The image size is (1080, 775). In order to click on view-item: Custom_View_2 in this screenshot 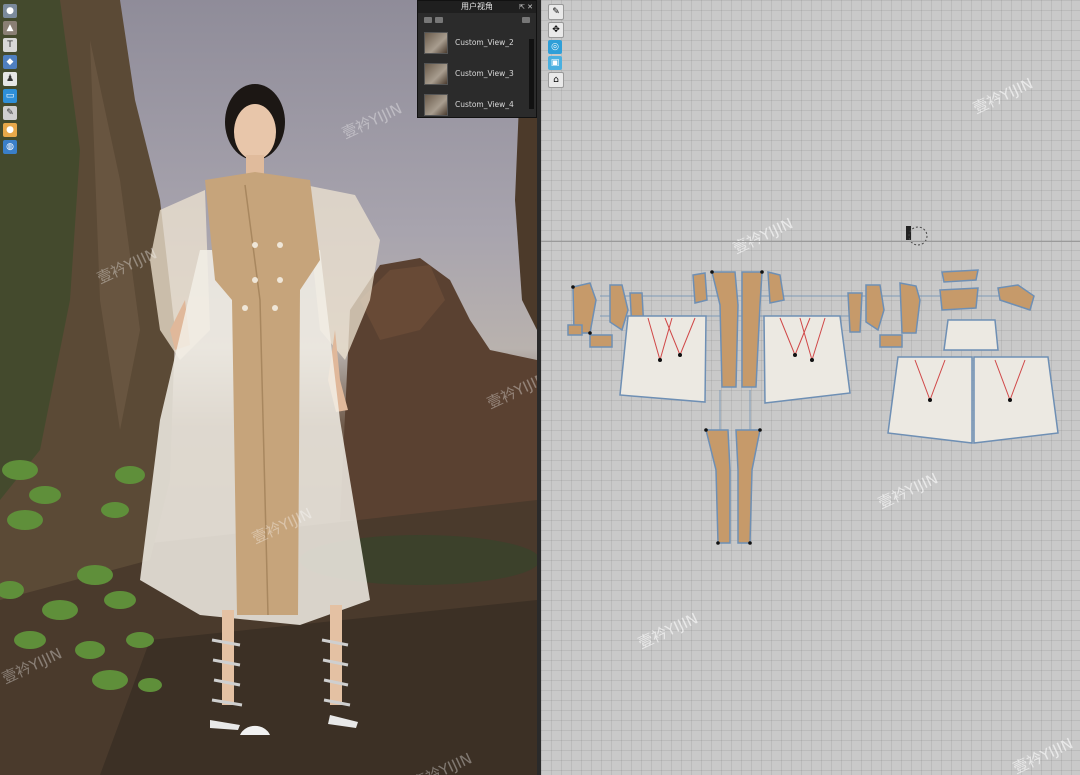, I will do `click(477, 42)`.